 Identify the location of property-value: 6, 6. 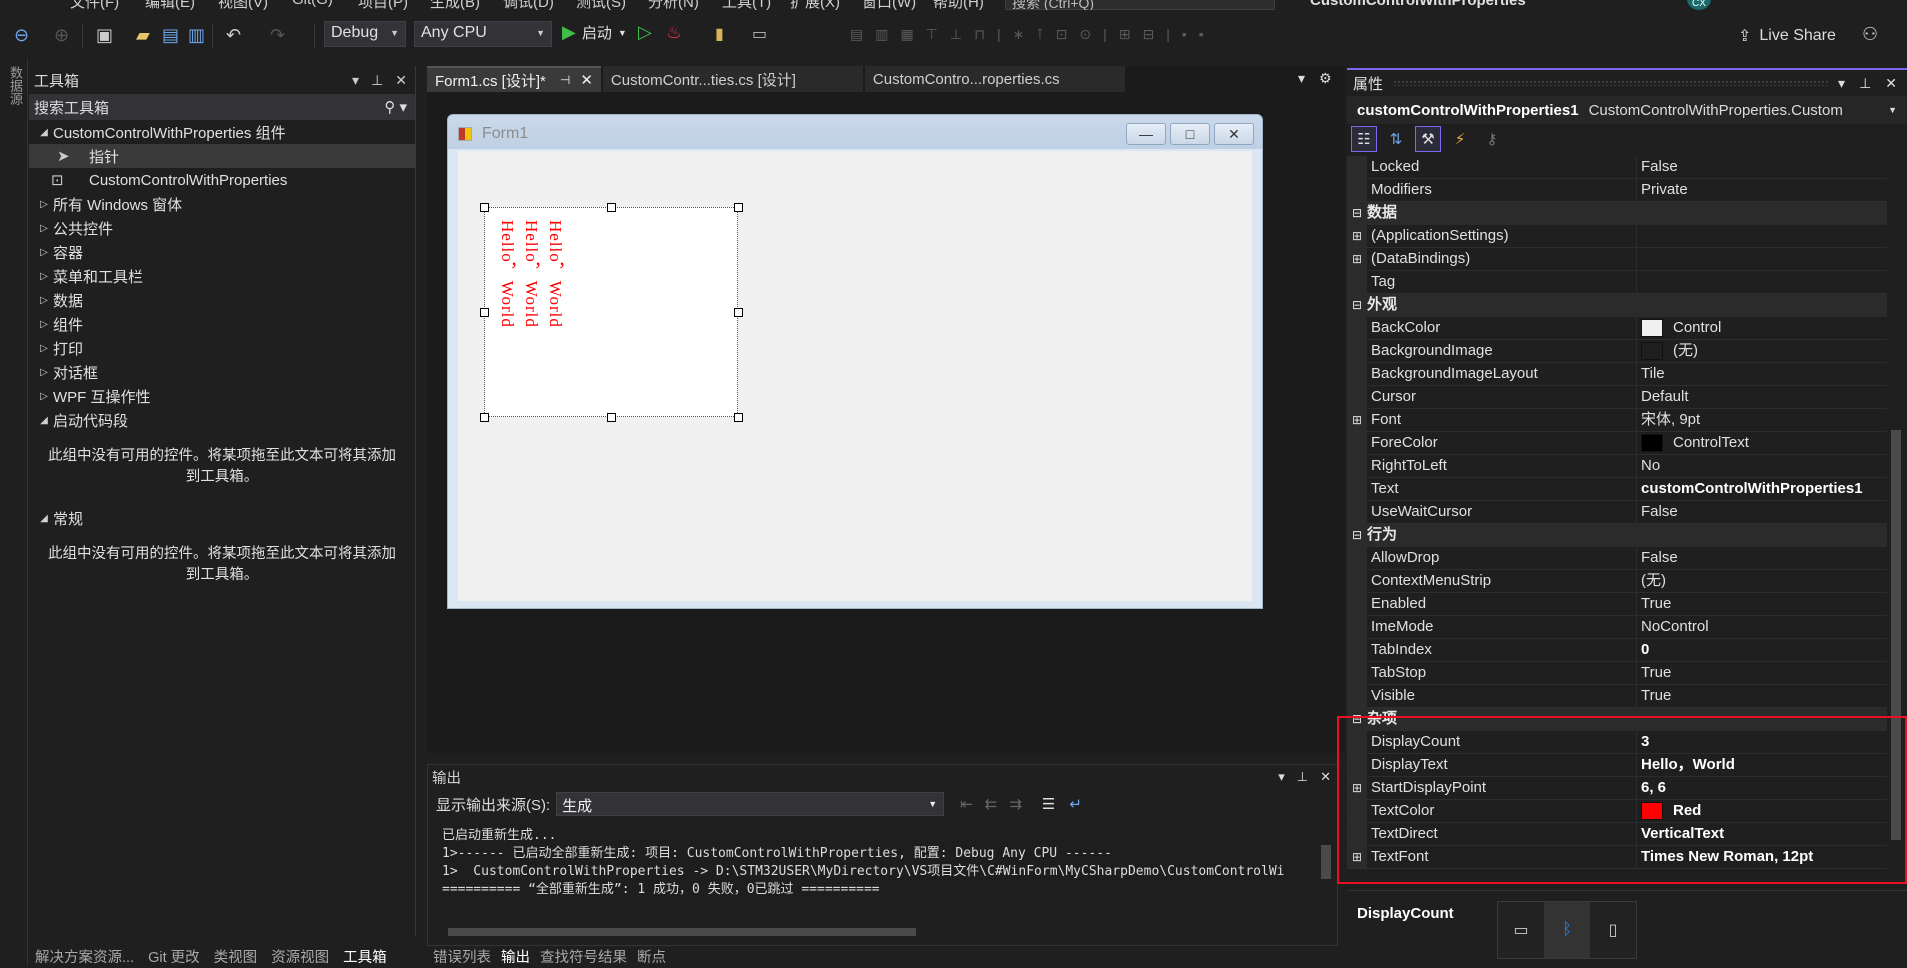
(1762, 788).